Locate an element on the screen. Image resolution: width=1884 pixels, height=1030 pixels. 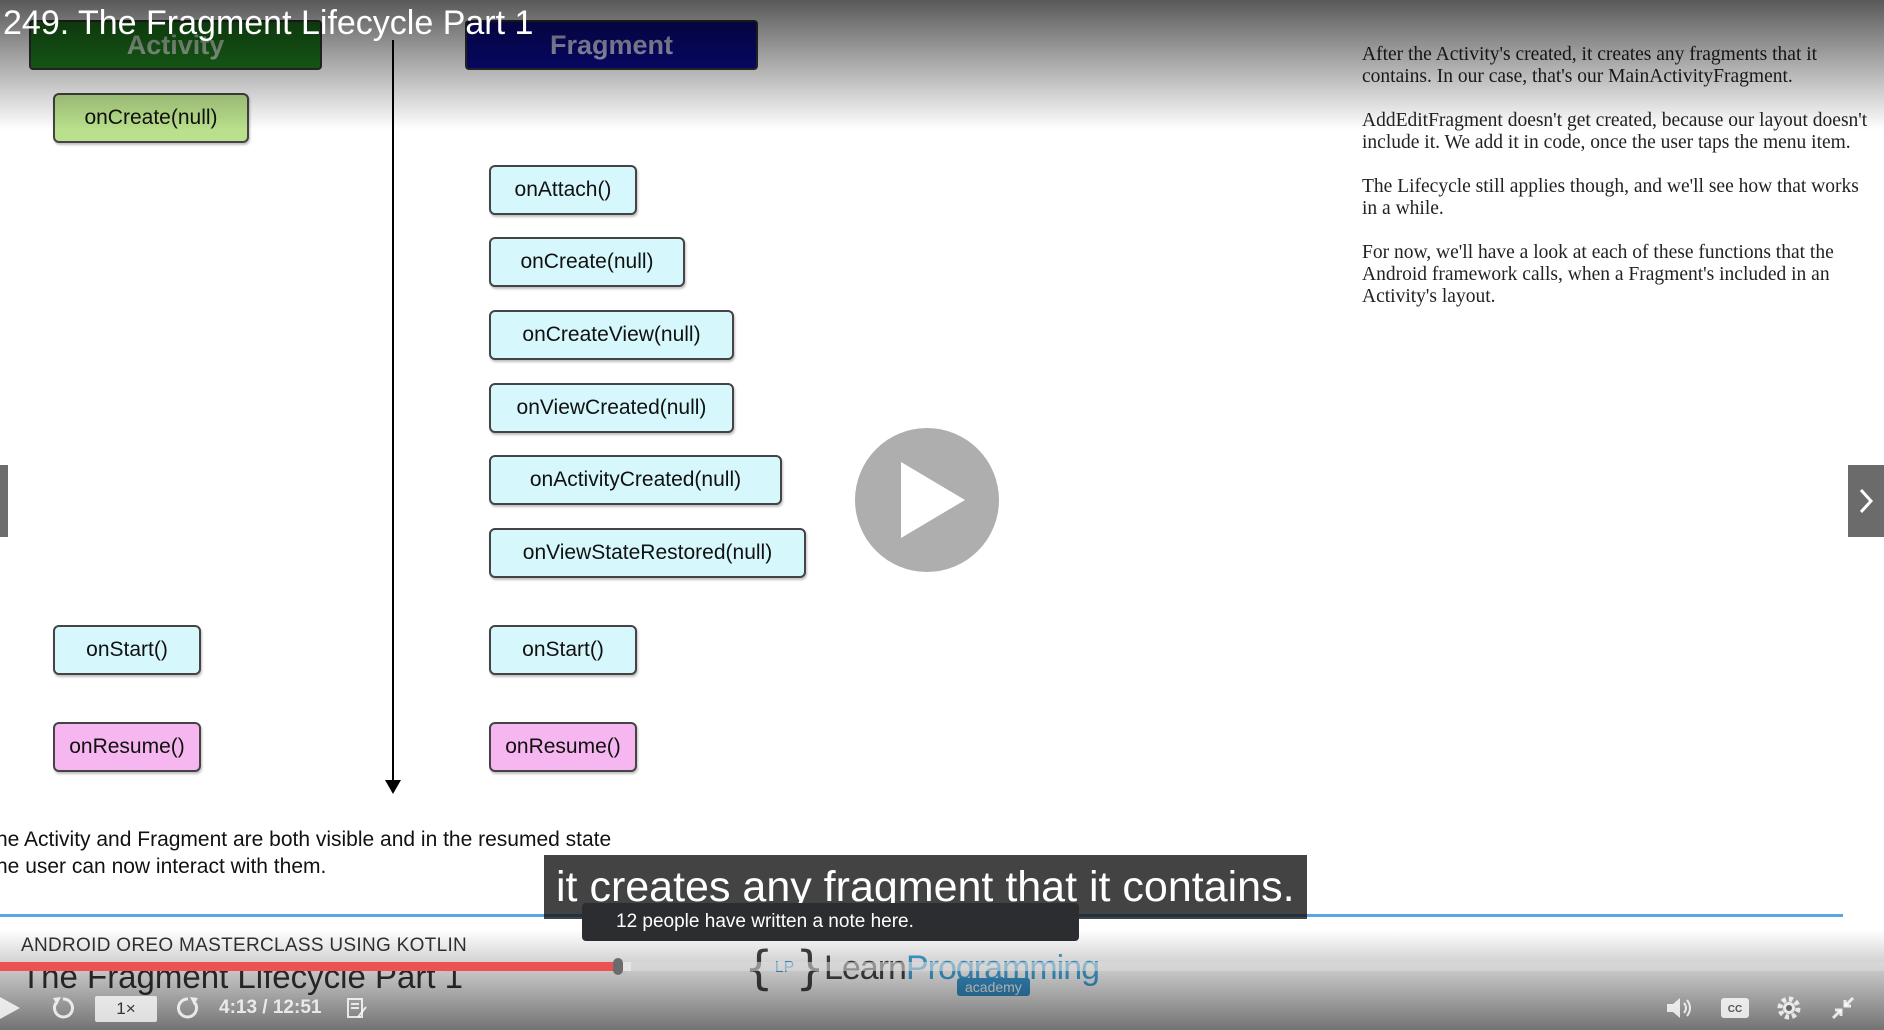
next-lecture-button is located at coordinates (1866, 501).